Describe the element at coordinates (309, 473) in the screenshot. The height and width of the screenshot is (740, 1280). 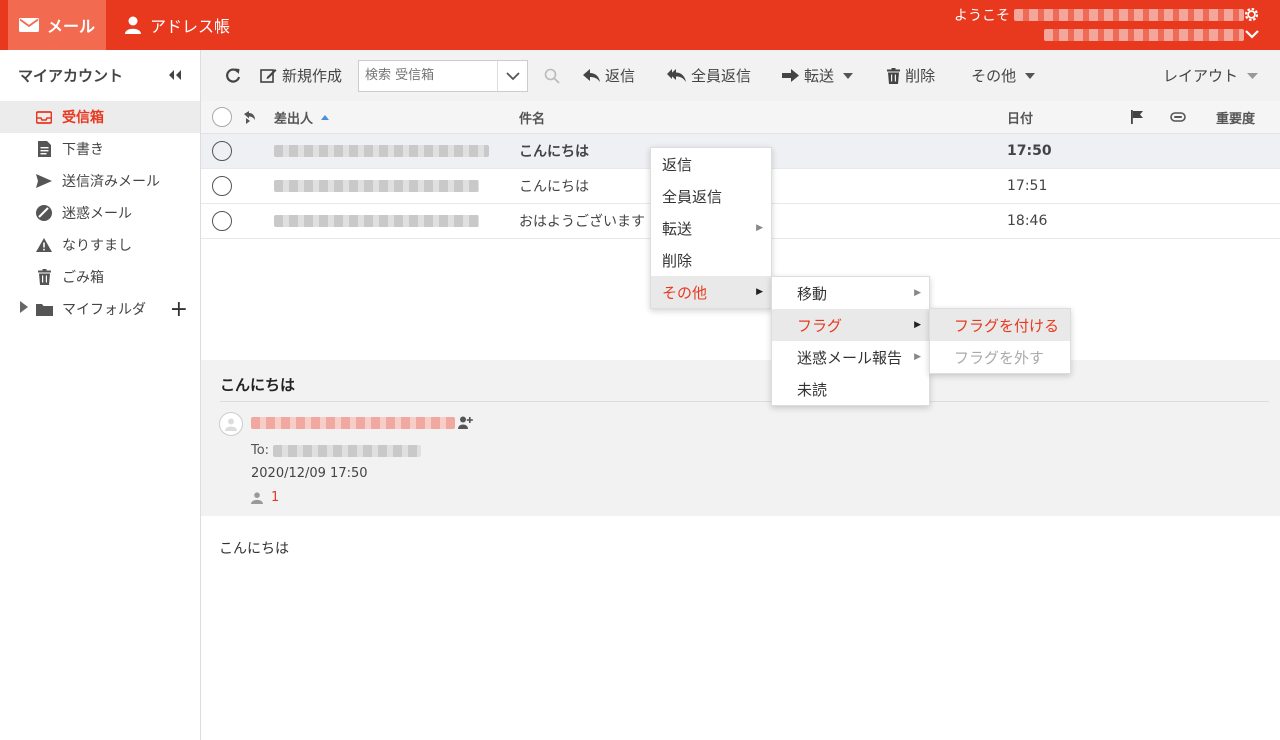
I see `preview-date: 2020/12/09 17:50` at that location.